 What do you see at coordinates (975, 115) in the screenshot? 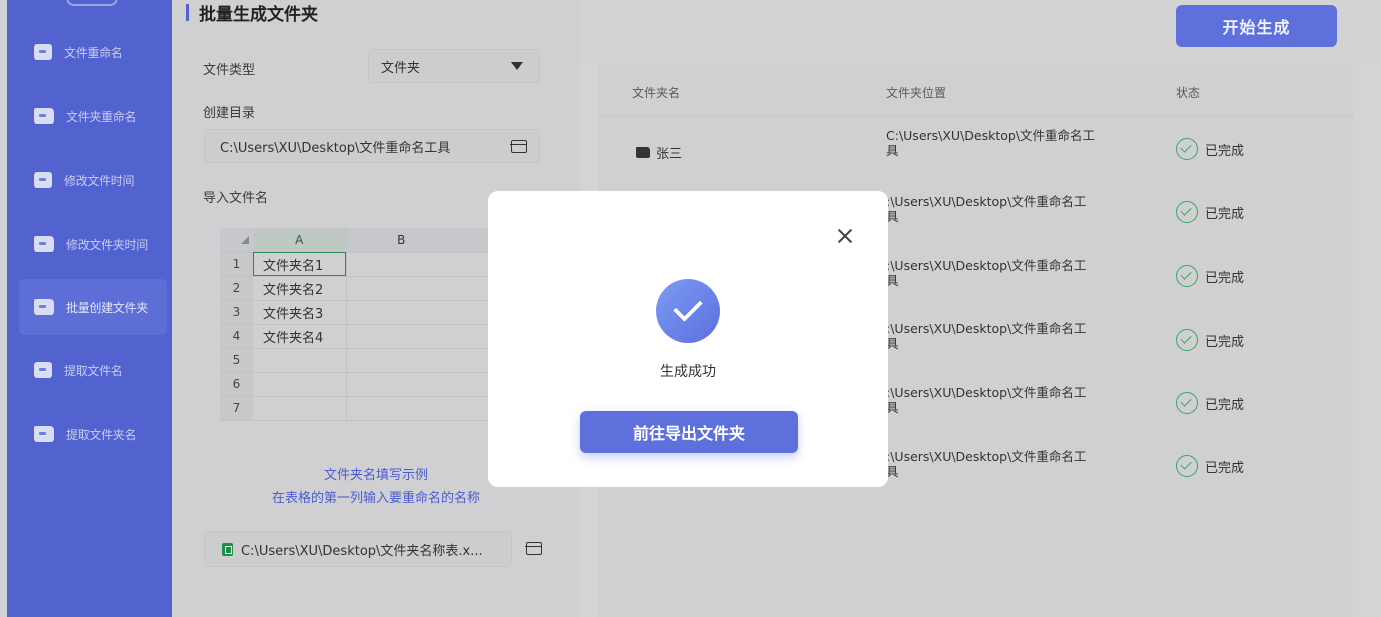
I see `divider` at bounding box center [975, 115].